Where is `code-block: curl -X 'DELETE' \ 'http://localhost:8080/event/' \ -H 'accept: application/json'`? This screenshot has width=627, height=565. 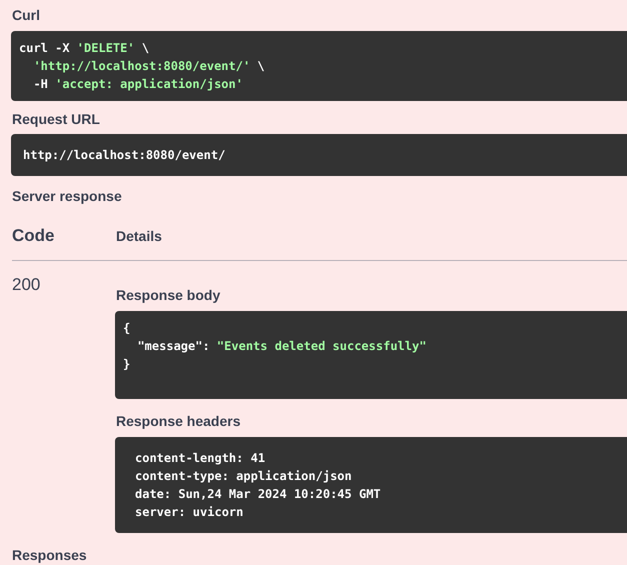 code-block: curl -X 'DELETE' \ 'http://localhost:8080/event/' \ -H 'accept: application/json' is located at coordinates (319, 66).